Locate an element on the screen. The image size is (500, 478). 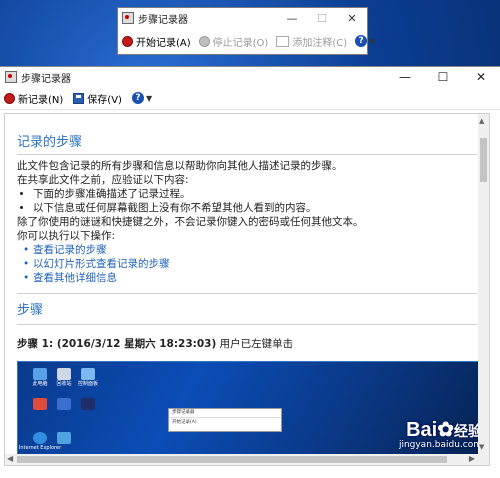
app-icon is located at coordinates (64, 438).